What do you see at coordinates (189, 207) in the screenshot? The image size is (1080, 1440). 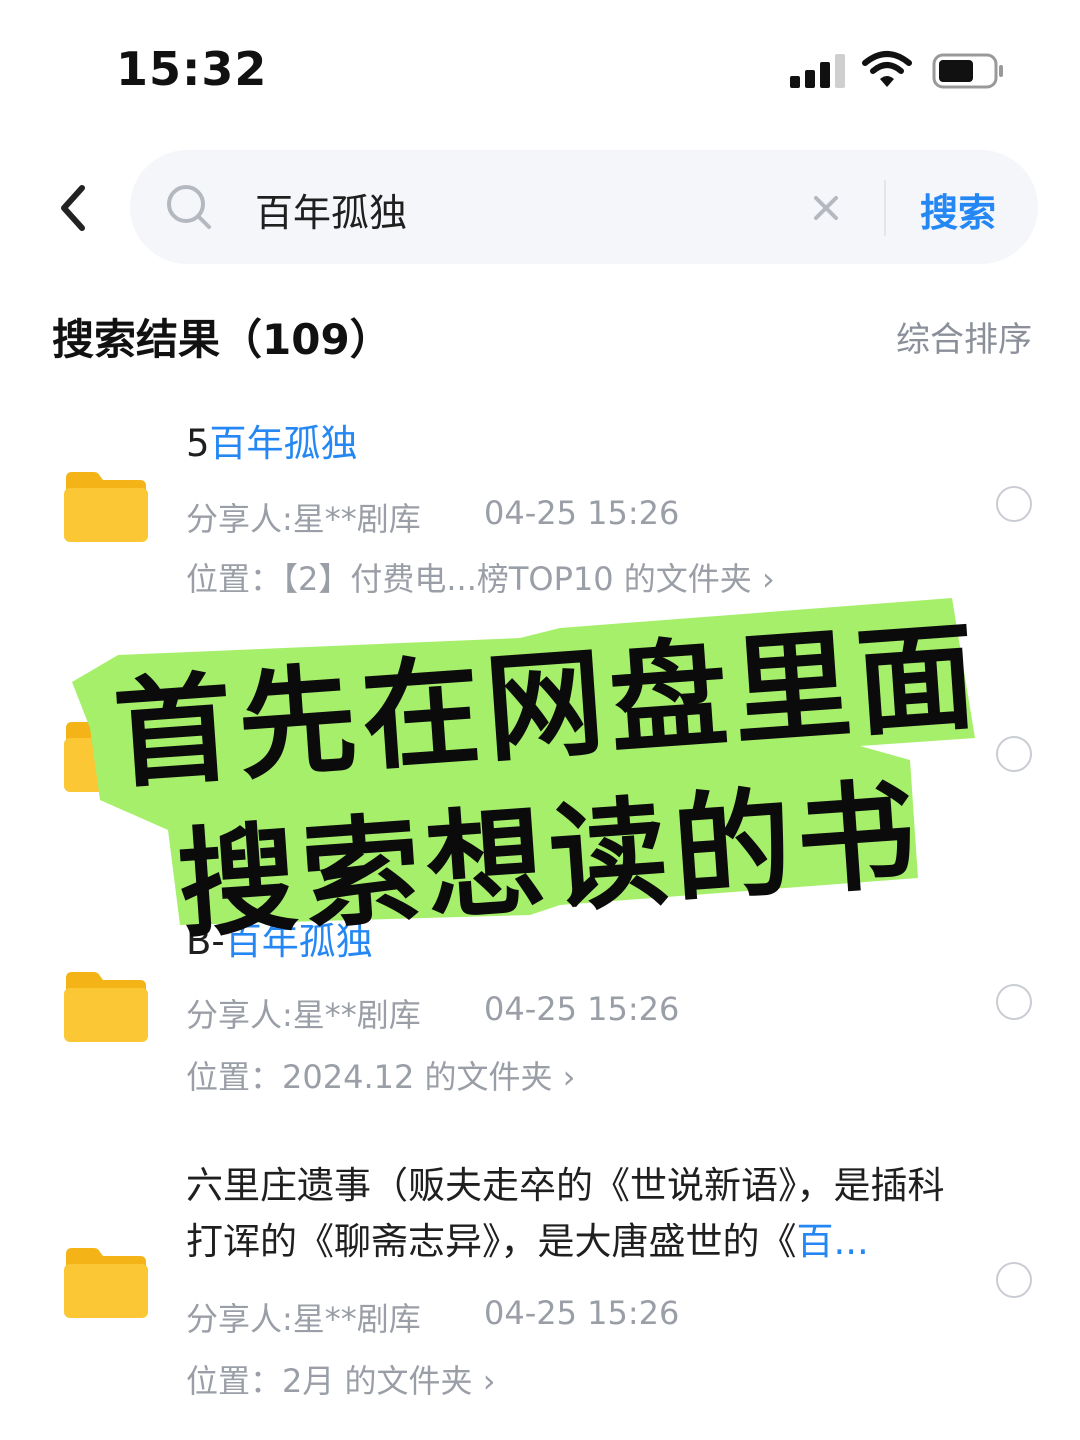 I see `search-icon` at bounding box center [189, 207].